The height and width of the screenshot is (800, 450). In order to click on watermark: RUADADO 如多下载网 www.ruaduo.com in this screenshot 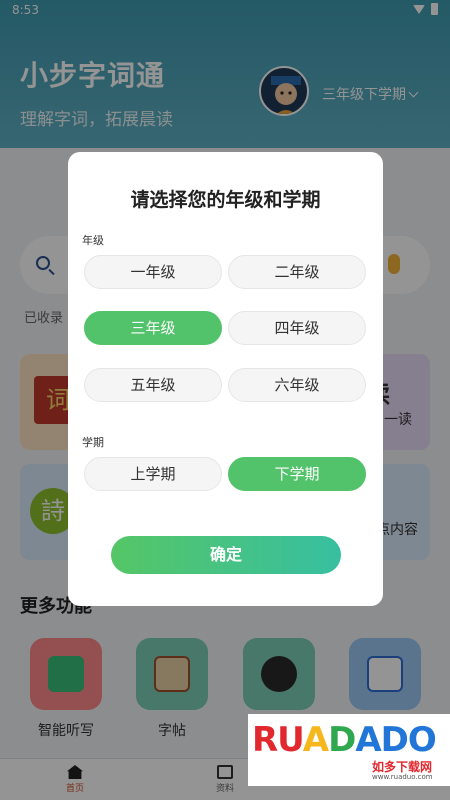, I will do `click(349, 750)`.